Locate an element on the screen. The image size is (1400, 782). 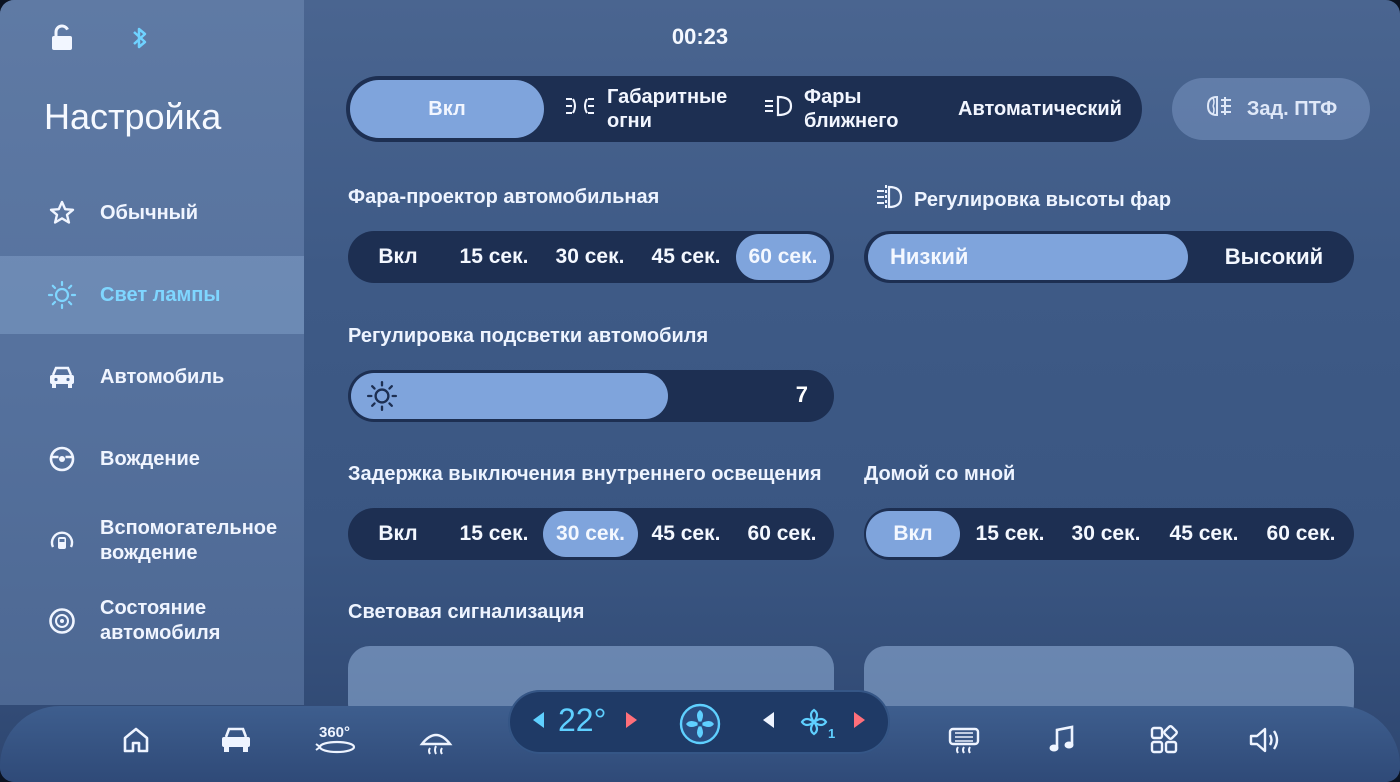
sidebar-item-vehicle: Автомобиль is located at coordinates (152, 377).